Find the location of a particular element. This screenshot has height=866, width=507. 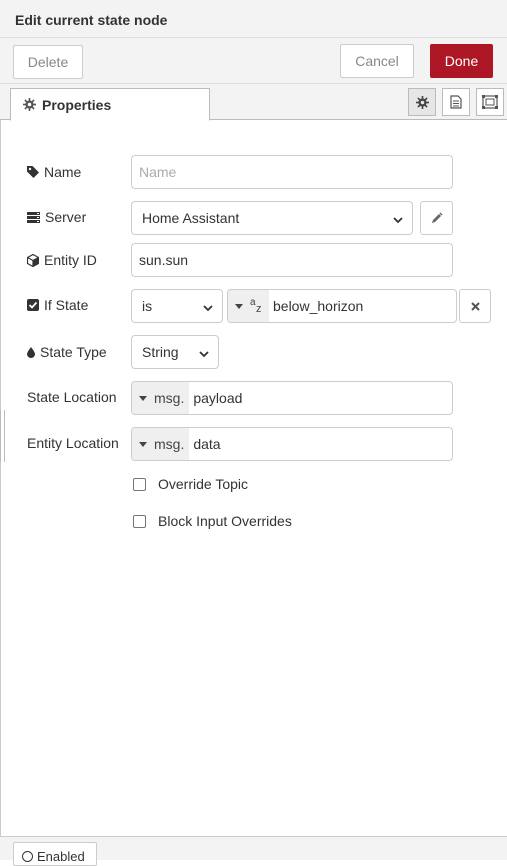

entity-location-input: msg. data is located at coordinates (292, 444).